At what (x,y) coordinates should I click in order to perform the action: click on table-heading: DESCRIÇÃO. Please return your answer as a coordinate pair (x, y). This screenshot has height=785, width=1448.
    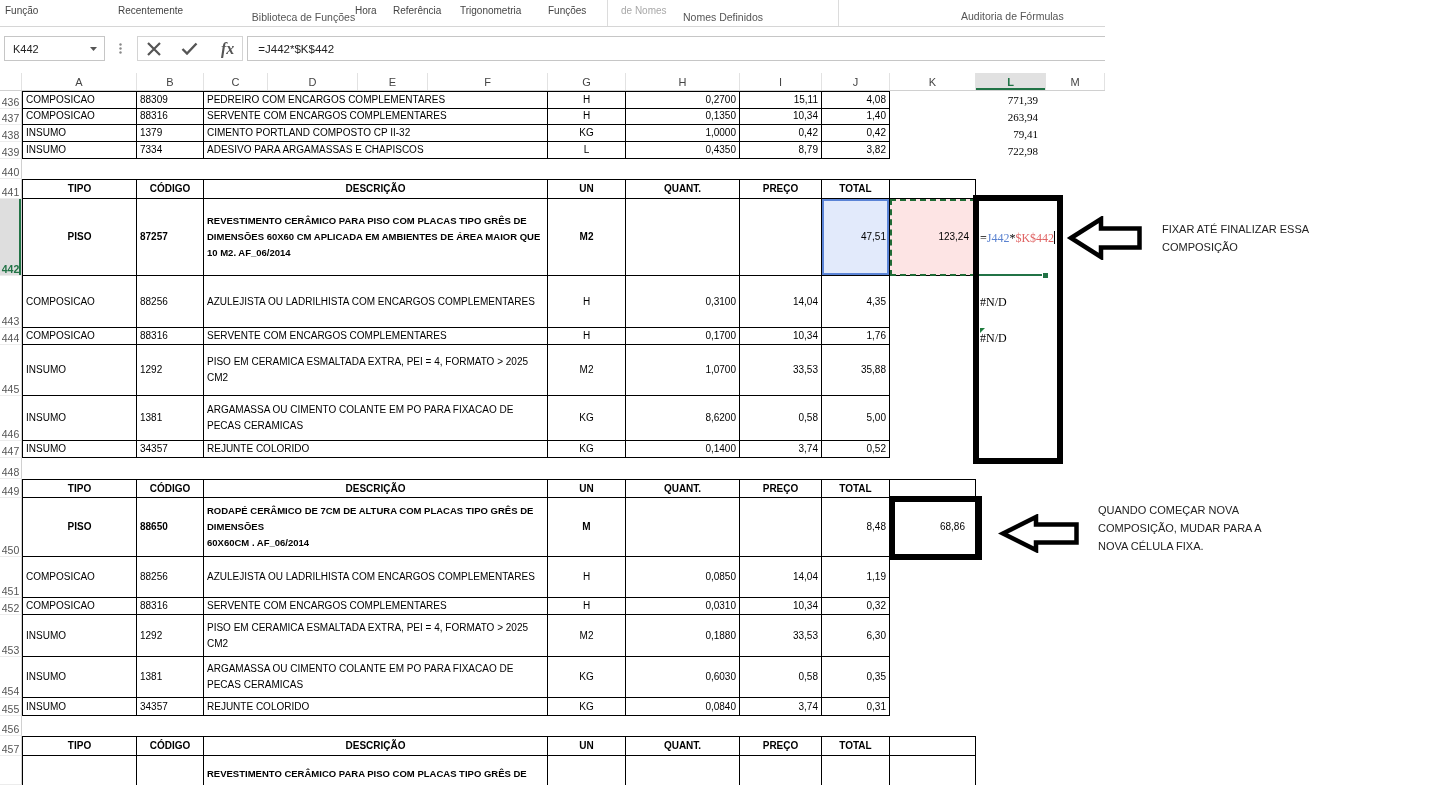
    Looking at the image, I should click on (376, 488).